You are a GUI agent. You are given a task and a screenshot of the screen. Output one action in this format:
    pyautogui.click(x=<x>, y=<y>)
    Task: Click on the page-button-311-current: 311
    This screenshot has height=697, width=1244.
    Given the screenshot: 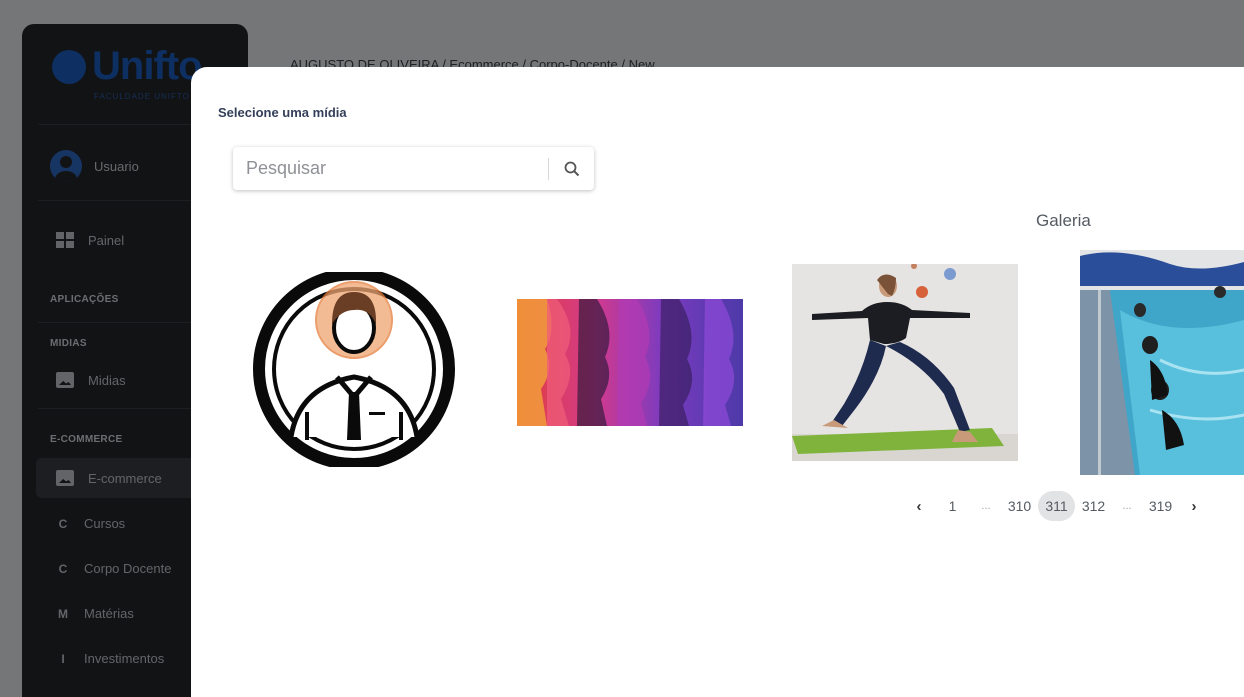 What is the action you would take?
    pyautogui.click(x=1056, y=506)
    